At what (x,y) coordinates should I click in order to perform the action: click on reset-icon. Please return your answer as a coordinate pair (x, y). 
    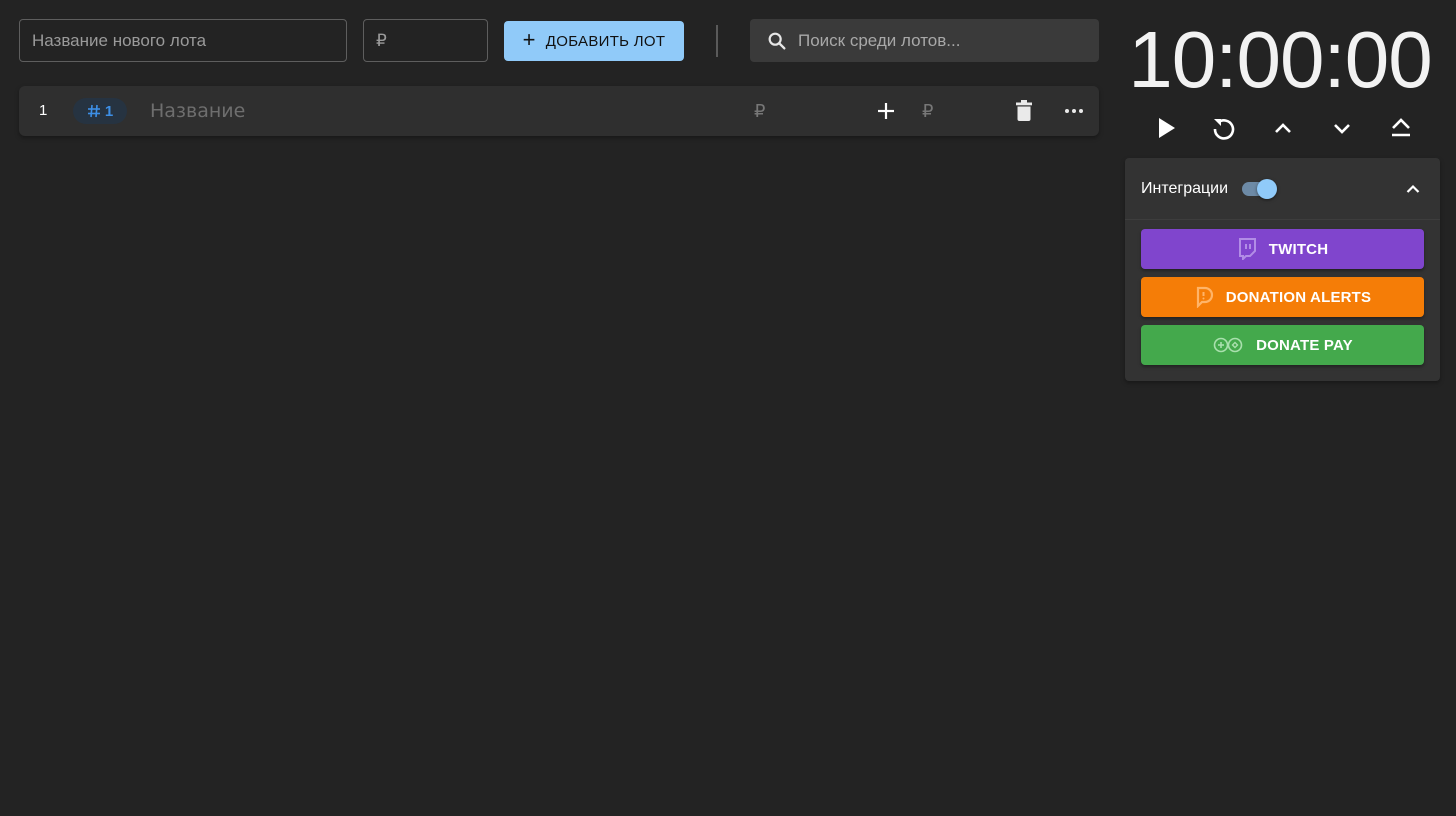
    Looking at the image, I should click on (1224, 128).